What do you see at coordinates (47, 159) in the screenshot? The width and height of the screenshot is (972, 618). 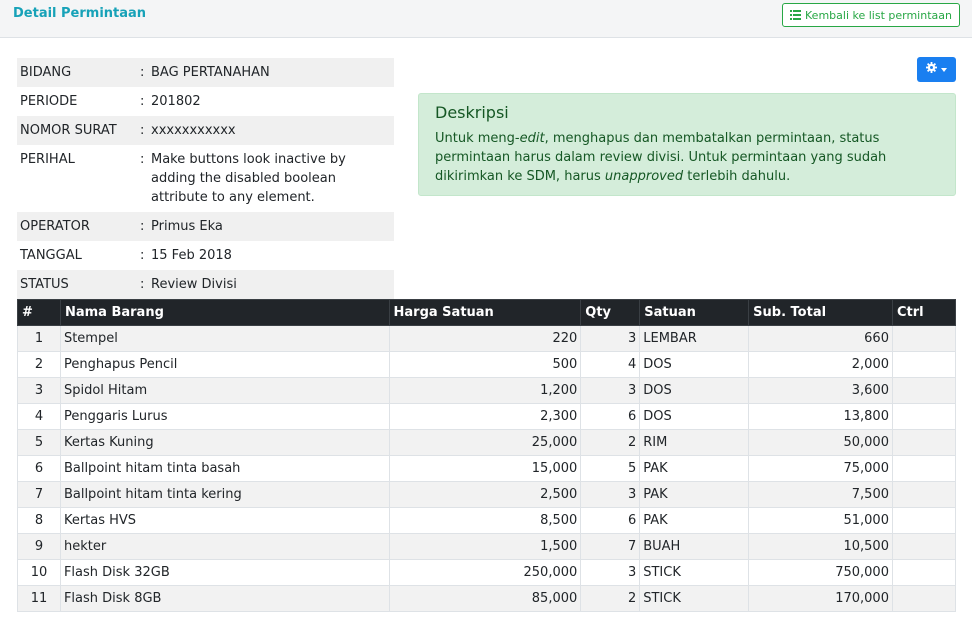 I see `info-label: PERIHAL` at bounding box center [47, 159].